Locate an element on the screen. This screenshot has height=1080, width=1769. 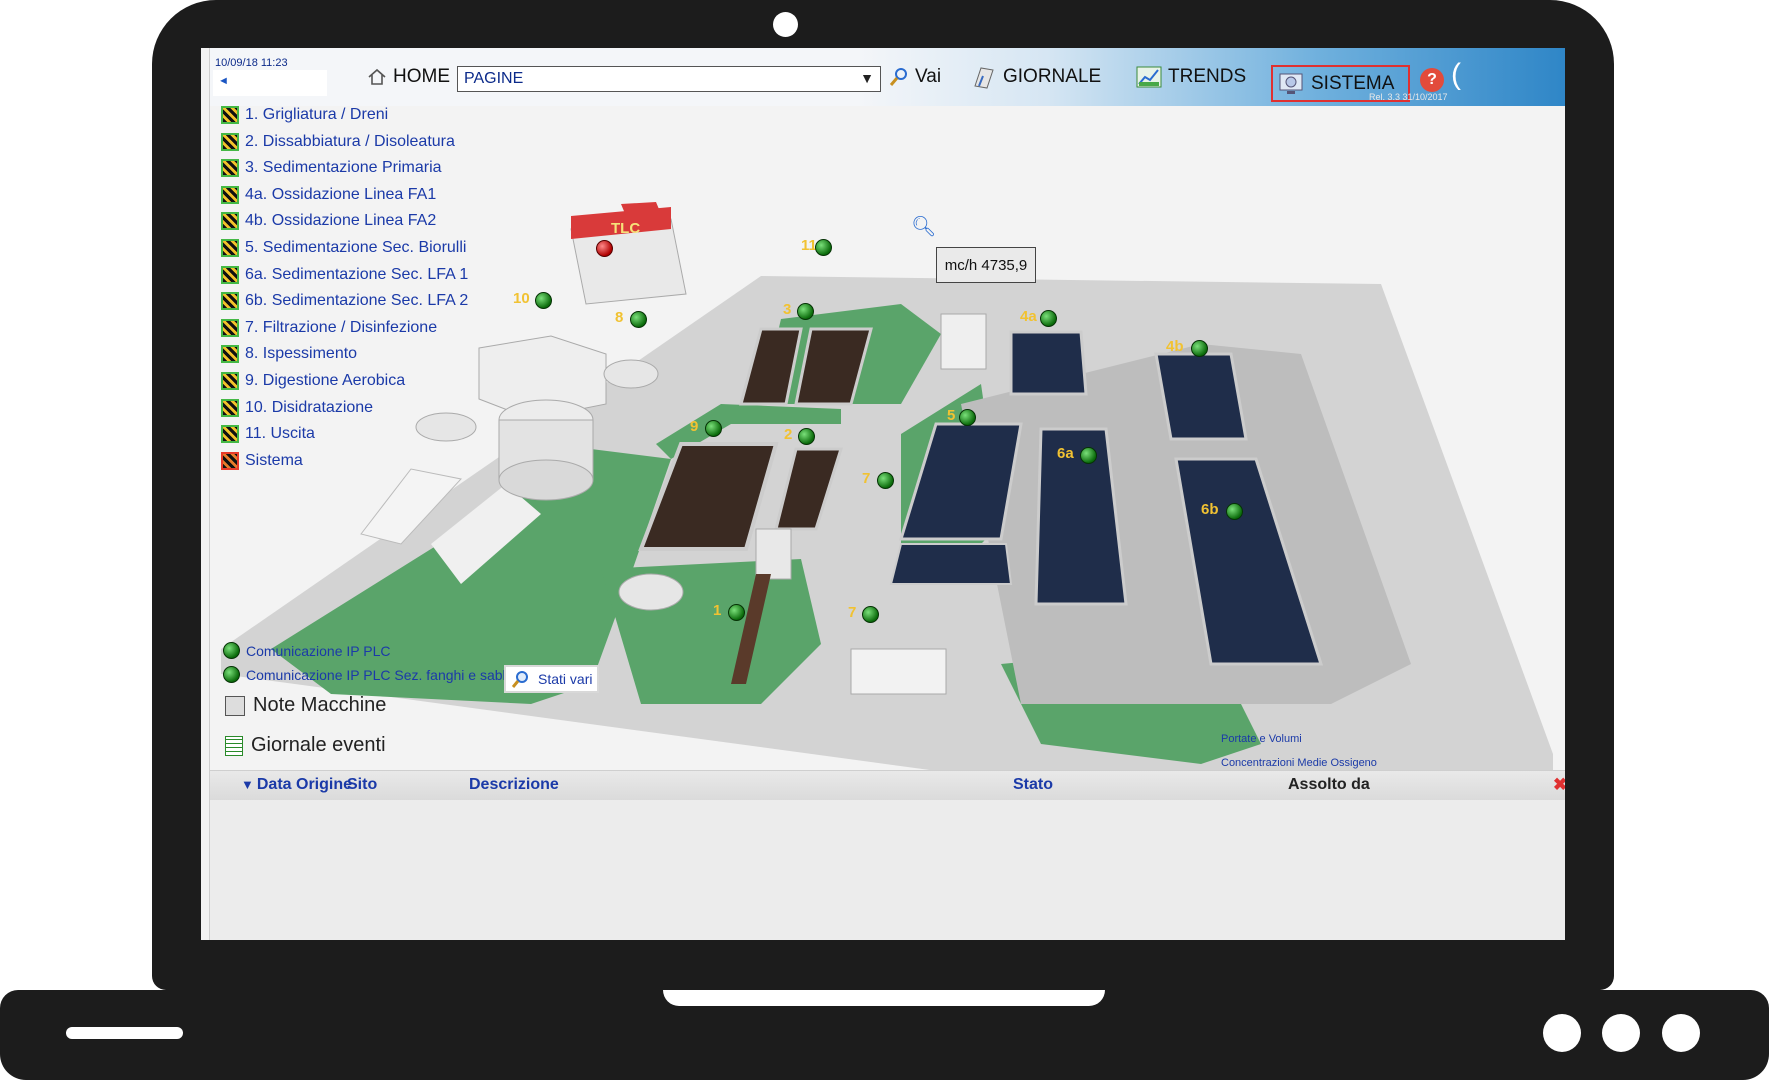
home-icon is located at coordinates (377, 76).